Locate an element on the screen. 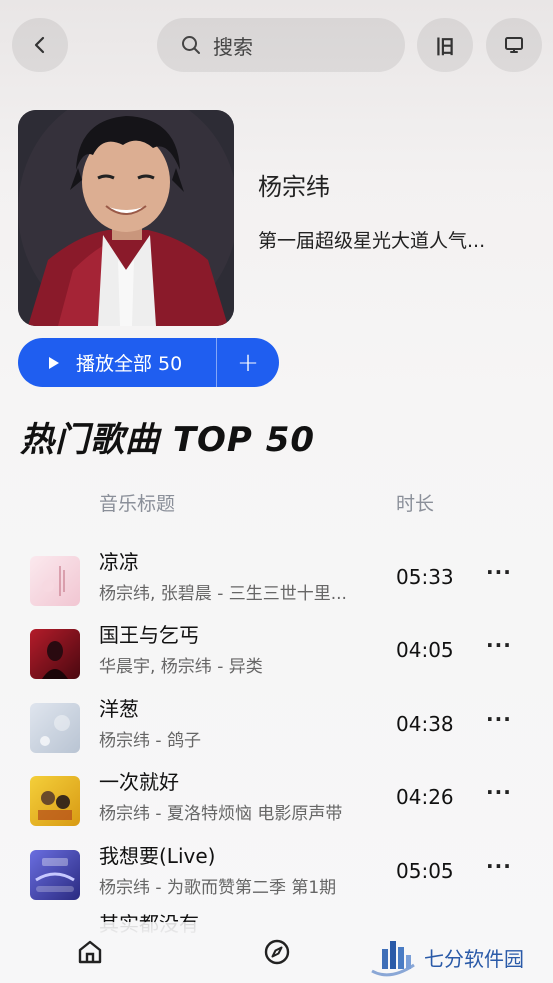  artist-cover-image is located at coordinates (126, 218).